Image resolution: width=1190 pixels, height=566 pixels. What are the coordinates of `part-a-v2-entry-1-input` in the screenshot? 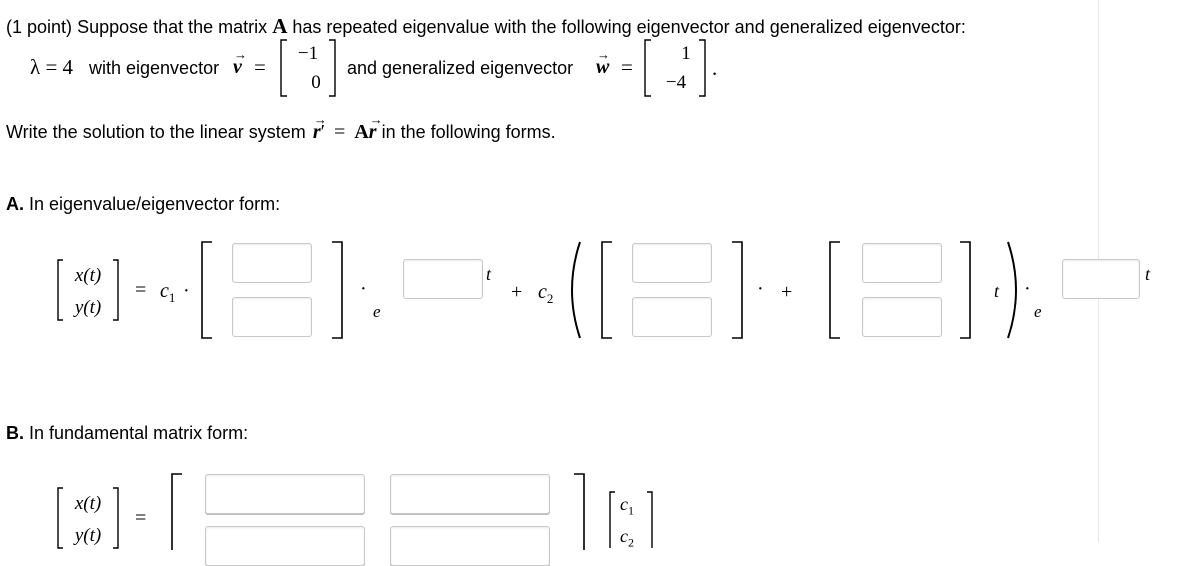 It's located at (672, 263).